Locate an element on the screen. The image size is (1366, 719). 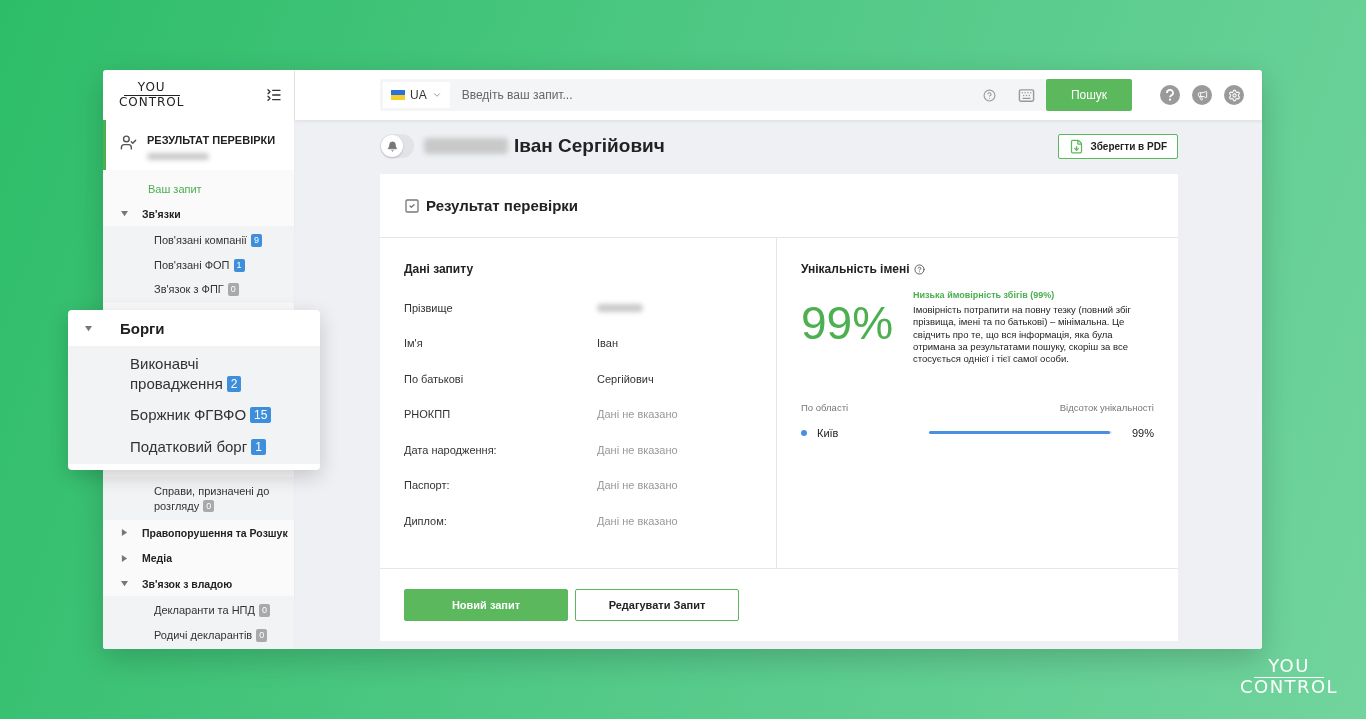
file-download-icon is located at coordinates (1077, 146).